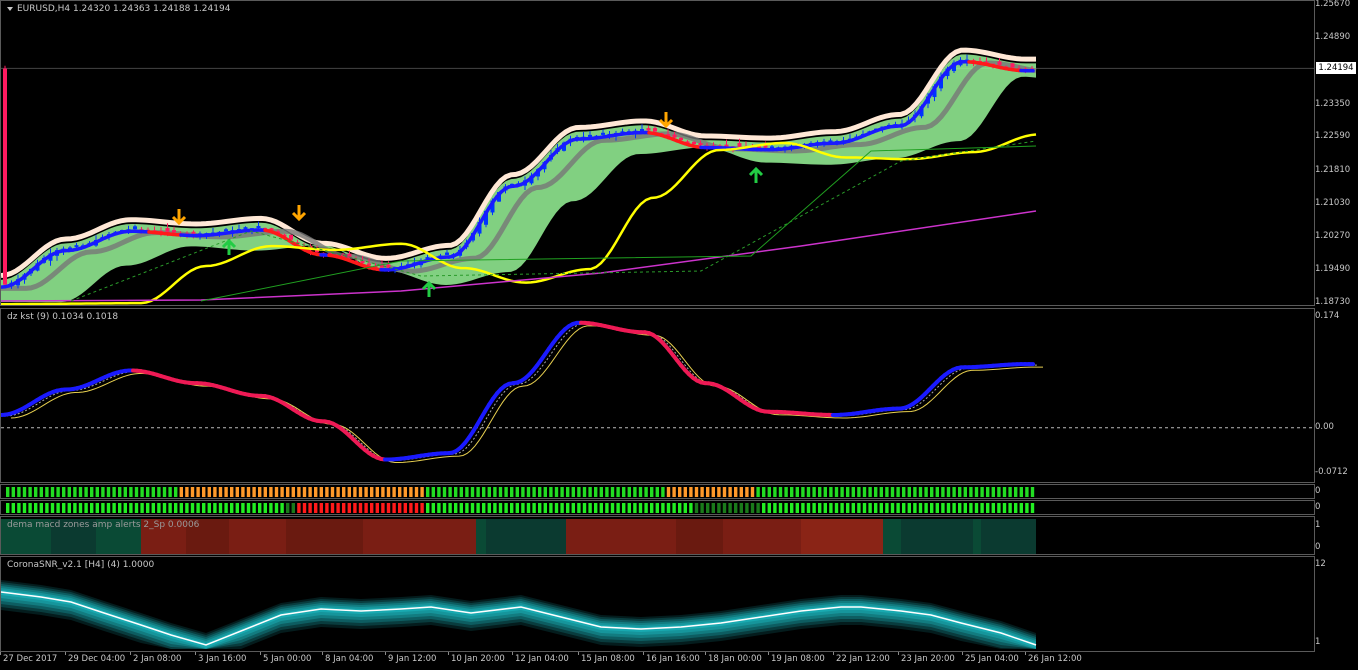 This screenshot has width=1358, height=670. I want to click on price-tick-label: 1.21810, so click(1333, 169).